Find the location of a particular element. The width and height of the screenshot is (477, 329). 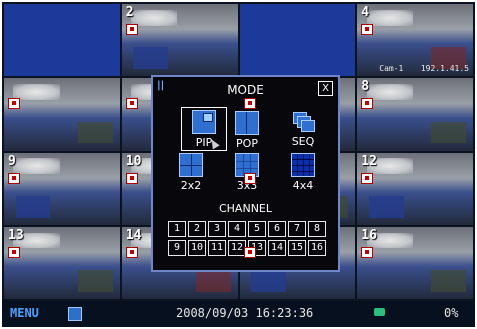

mode-label: PIP is located at coordinates (204, 142).